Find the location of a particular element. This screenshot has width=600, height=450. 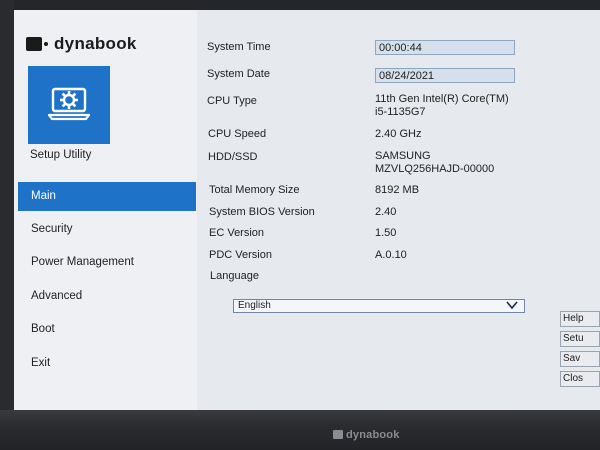

sidebar-item-main: Main is located at coordinates (107, 196).